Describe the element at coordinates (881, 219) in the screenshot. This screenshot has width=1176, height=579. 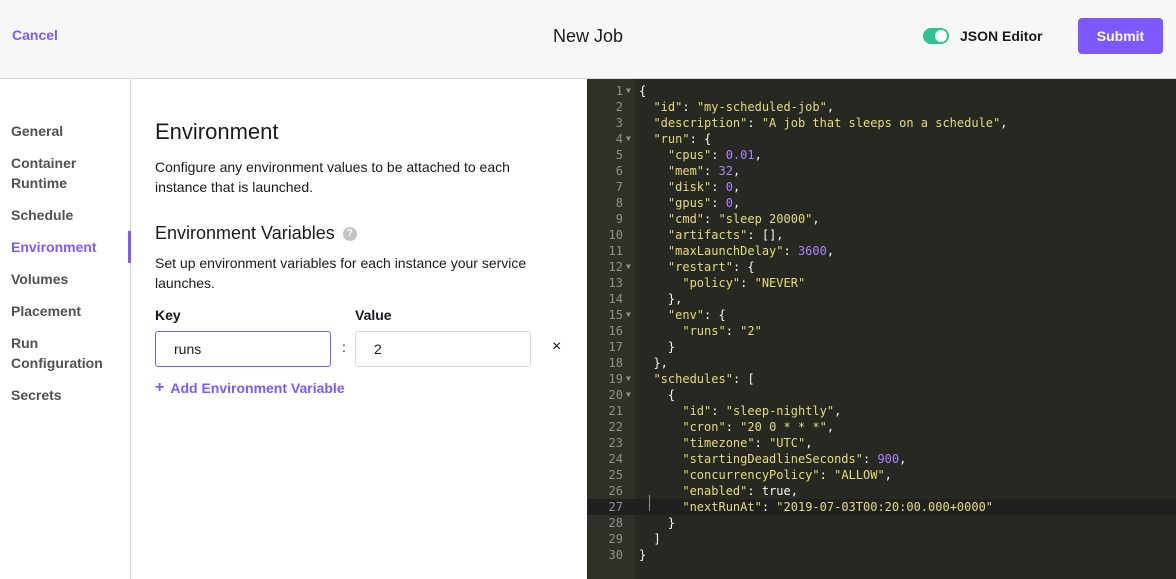
I see `code-line: 9 "cmd": "sleep 20000",` at that location.